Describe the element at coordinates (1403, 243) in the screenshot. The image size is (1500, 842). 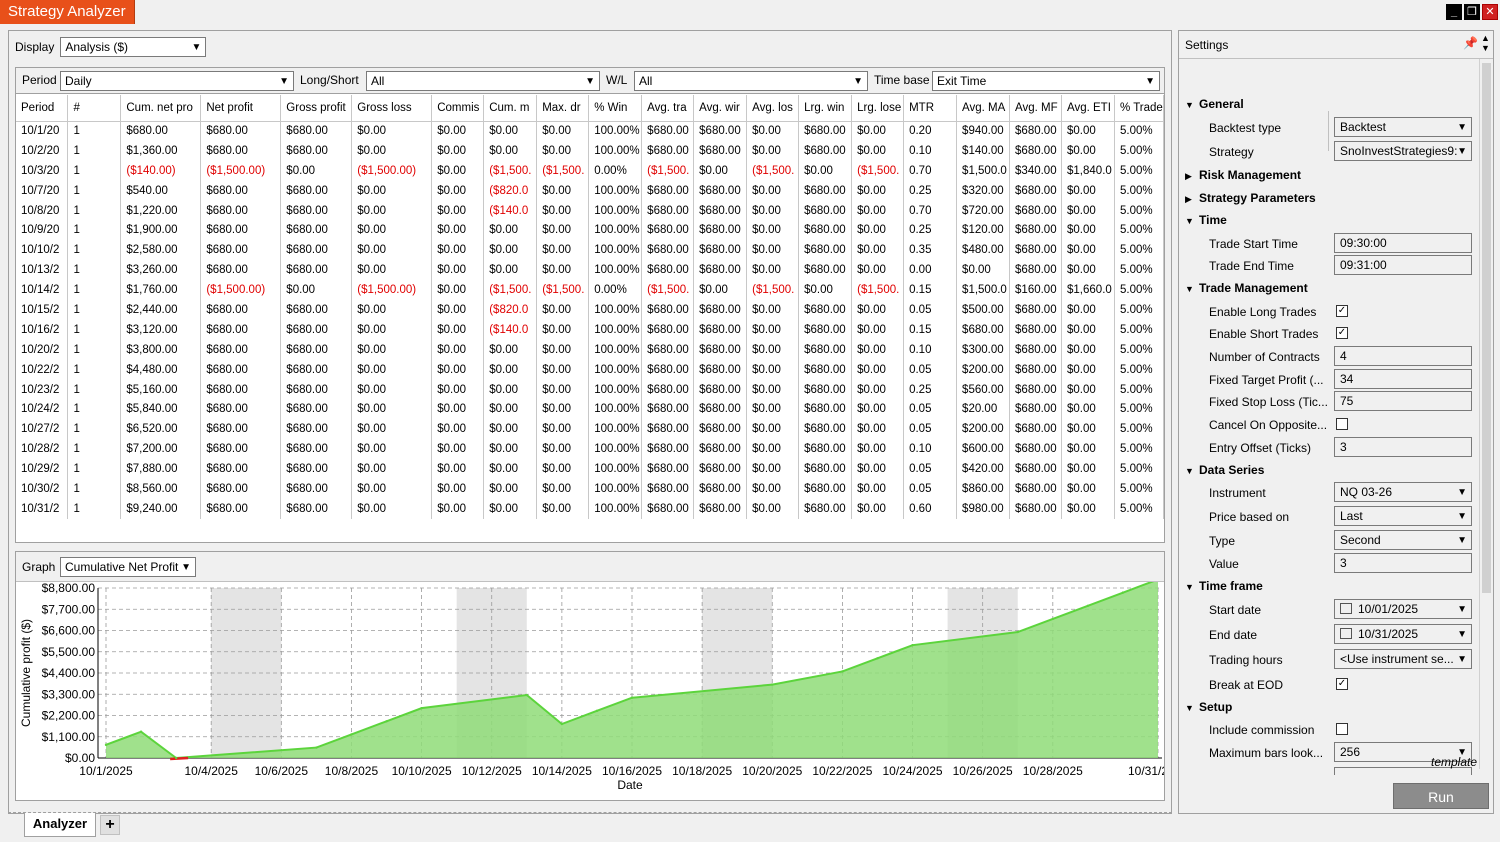
I see `trade-start-field: 09:30:00` at that location.